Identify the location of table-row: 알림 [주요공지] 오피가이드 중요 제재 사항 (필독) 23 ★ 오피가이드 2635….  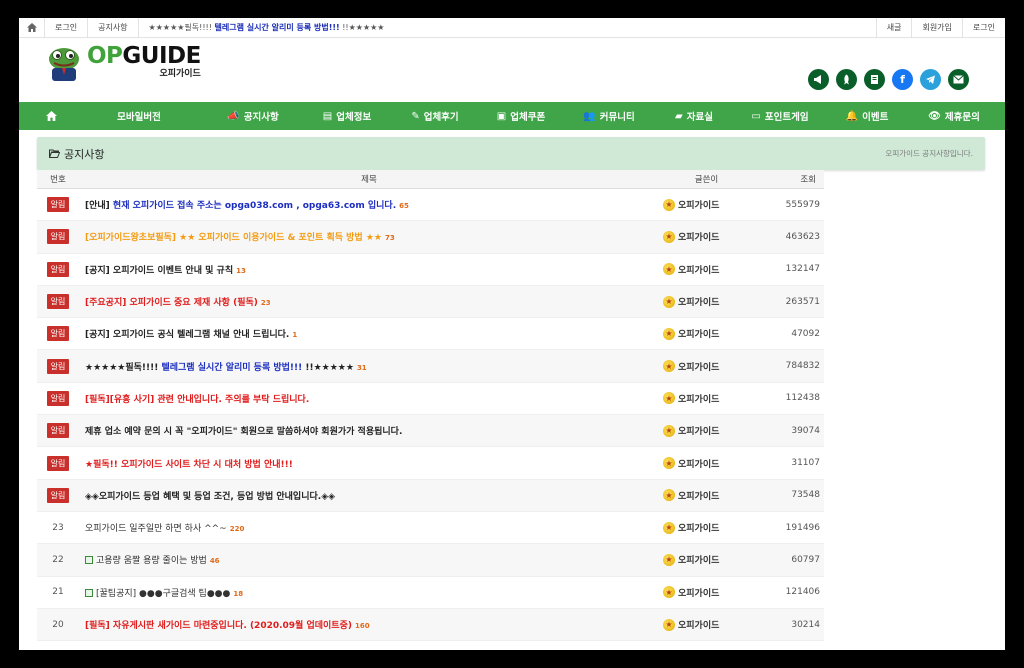
(430, 302).